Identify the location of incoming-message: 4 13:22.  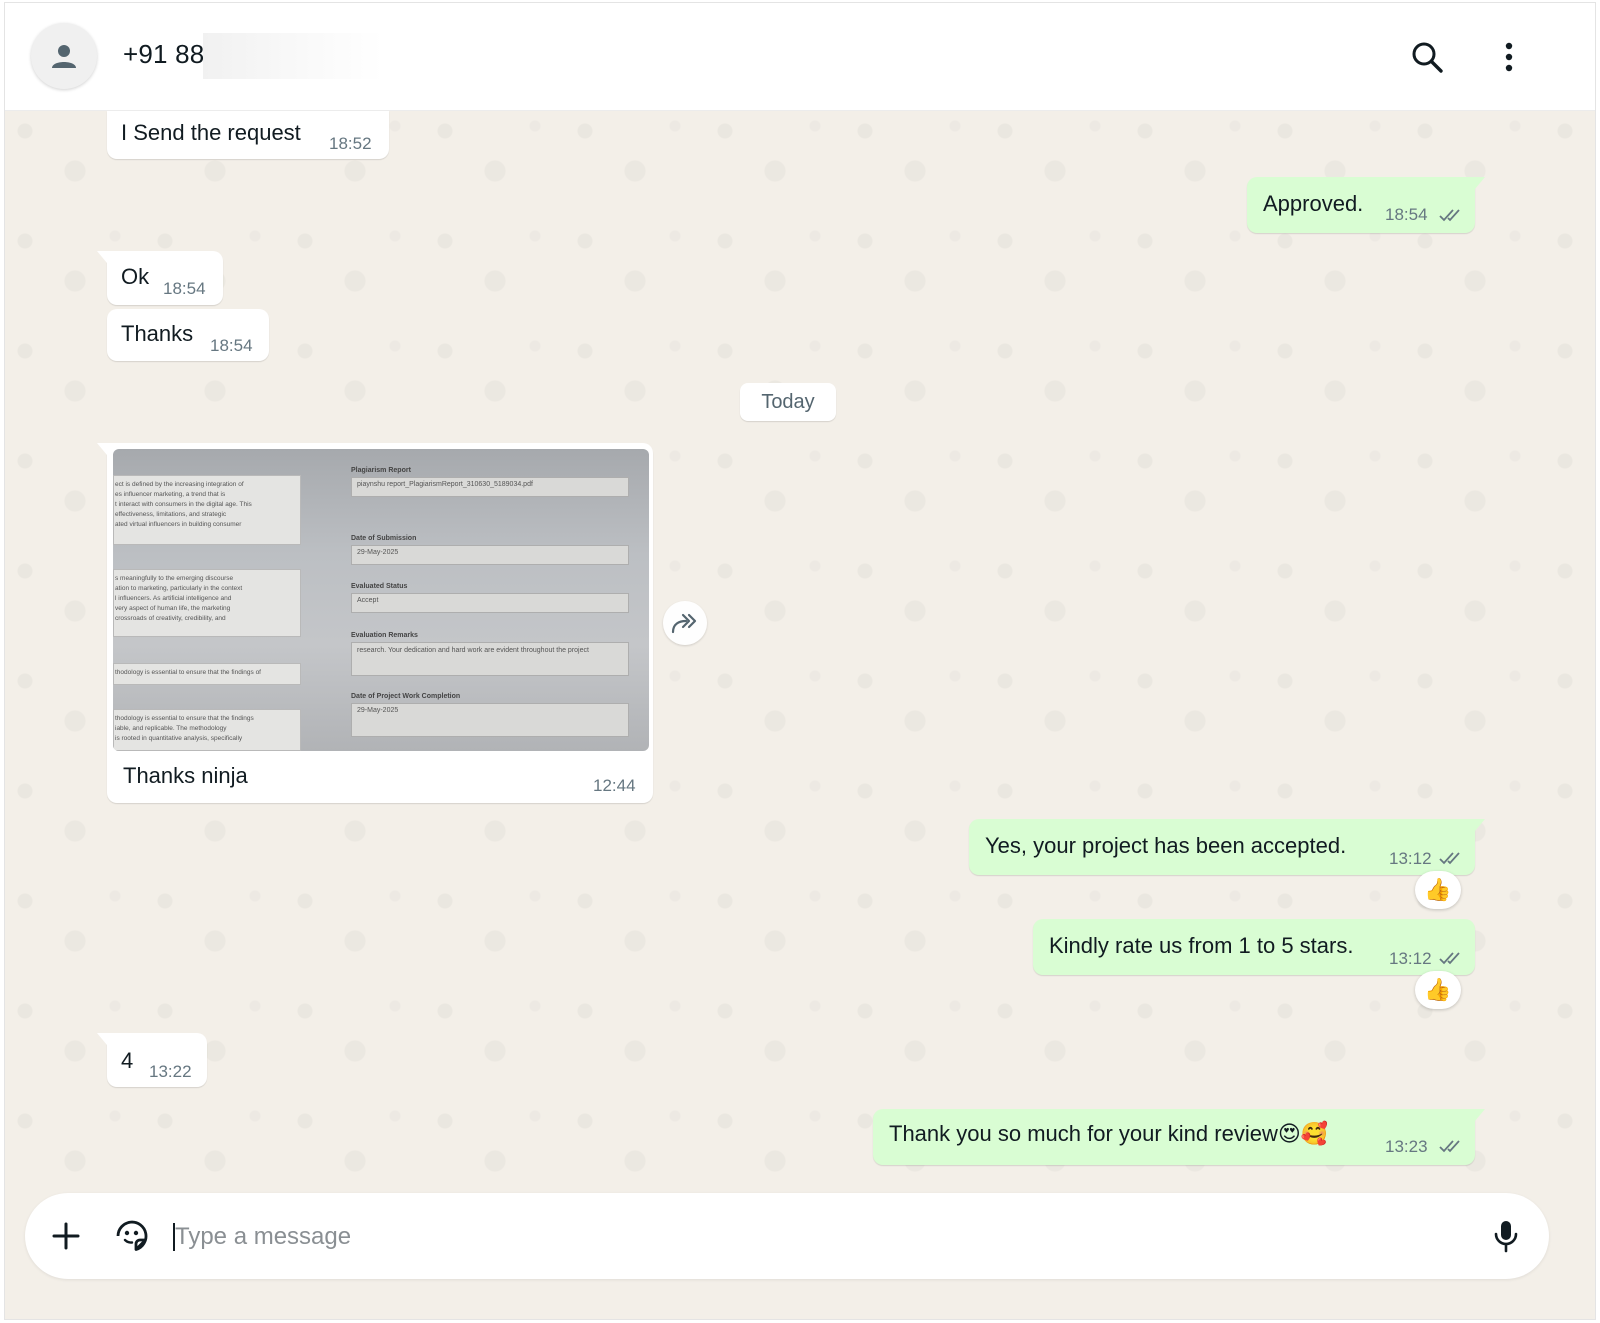
(152, 1060).